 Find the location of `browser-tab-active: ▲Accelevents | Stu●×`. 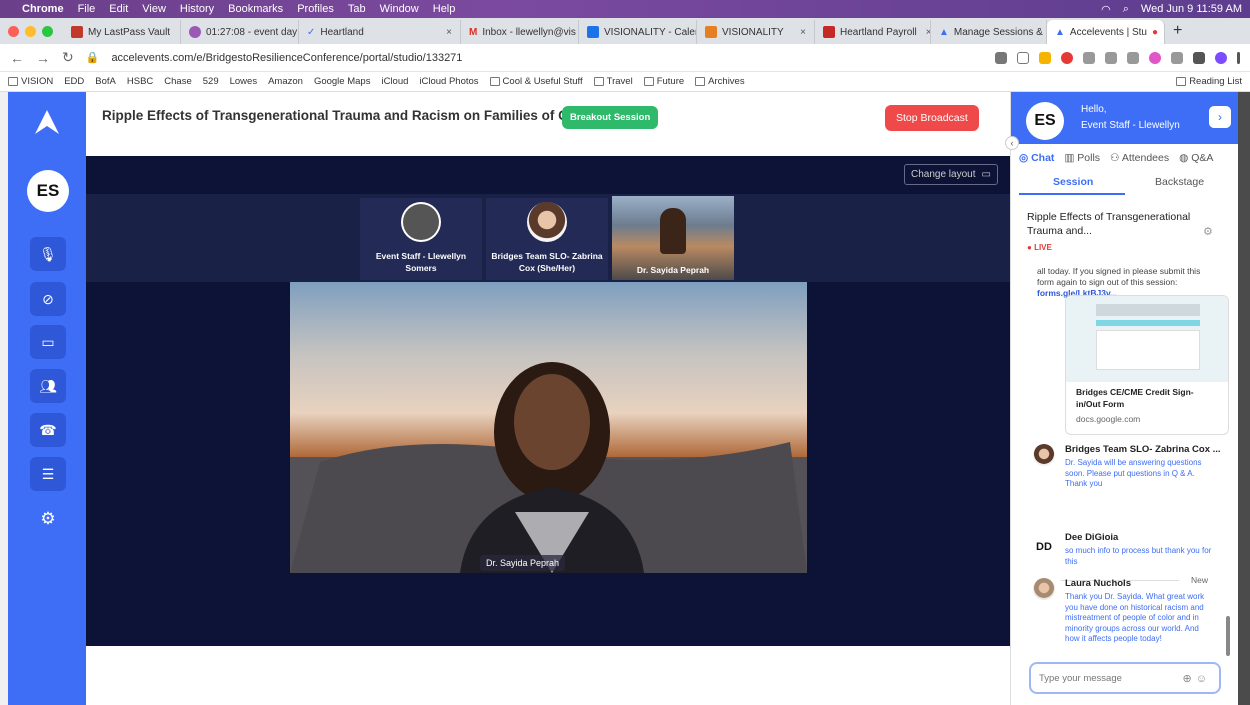

browser-tab-active: ▲Accelevents | Stu●× is located at coordinates (1106, 32).